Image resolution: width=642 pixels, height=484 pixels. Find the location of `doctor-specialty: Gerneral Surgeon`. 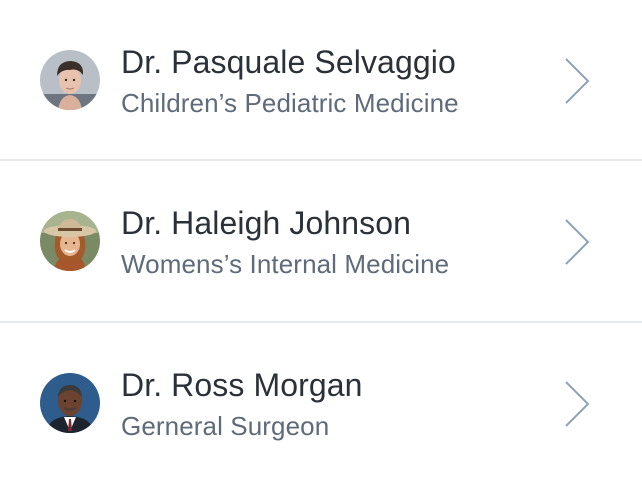

doctor-specialty: Gerneral Surgeon is located at coordinates (225, 426).